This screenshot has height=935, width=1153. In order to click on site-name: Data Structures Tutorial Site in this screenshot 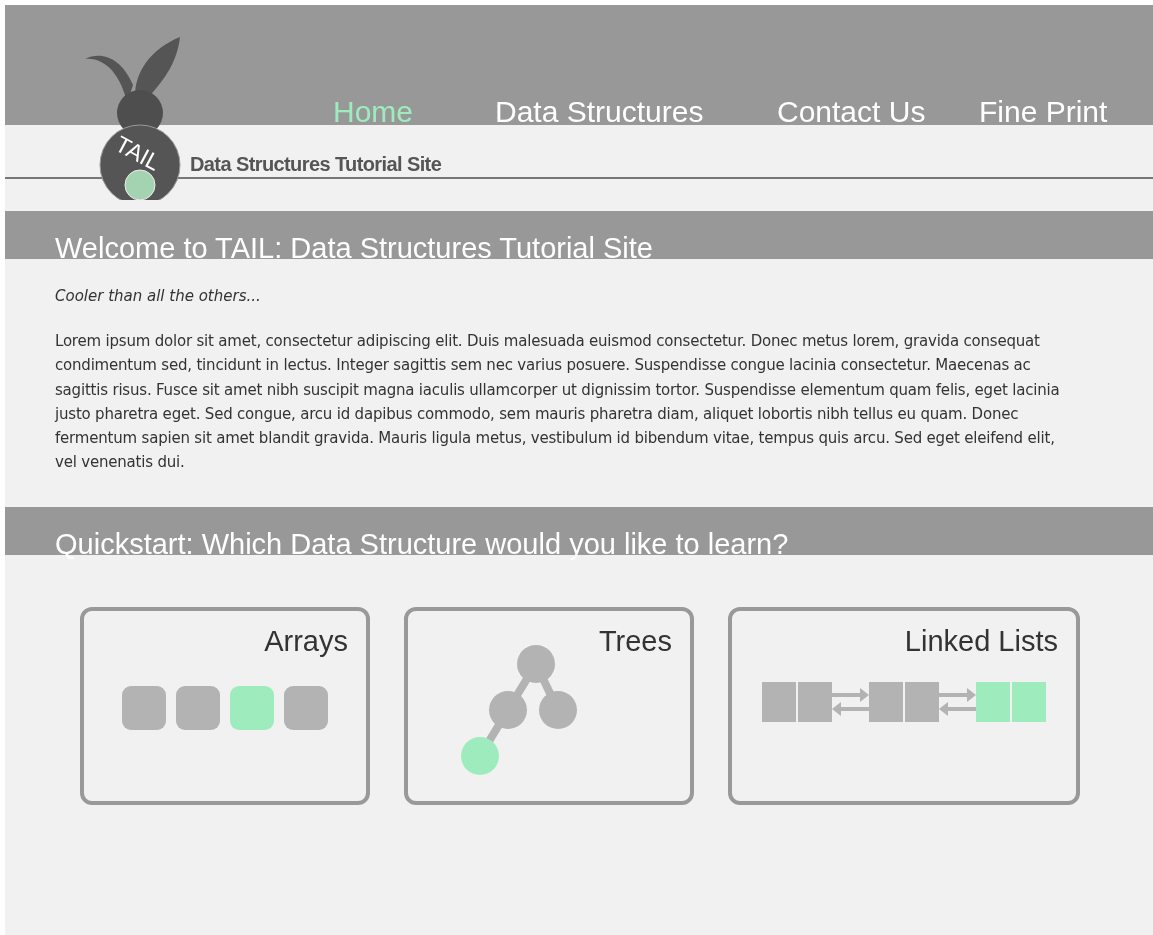, I will do `click(316, 164)`.